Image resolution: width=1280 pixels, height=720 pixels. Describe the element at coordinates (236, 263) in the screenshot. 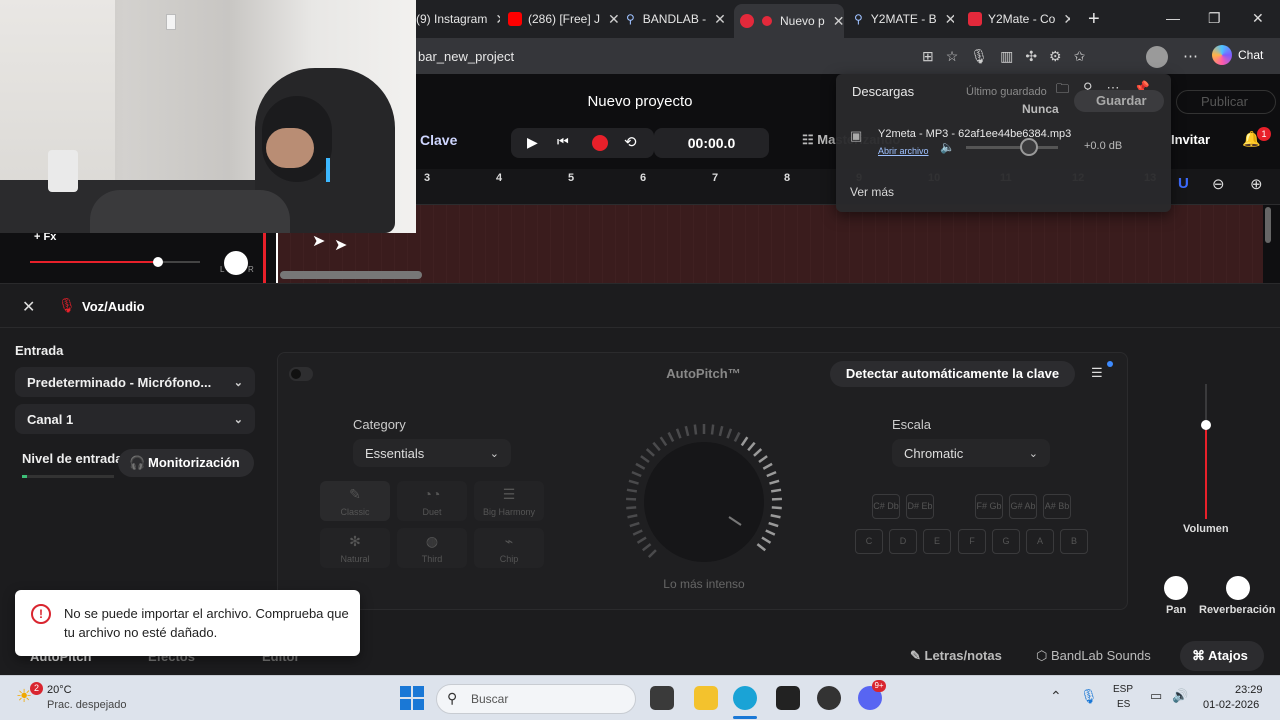

I see `track-pan-knob` at that location.